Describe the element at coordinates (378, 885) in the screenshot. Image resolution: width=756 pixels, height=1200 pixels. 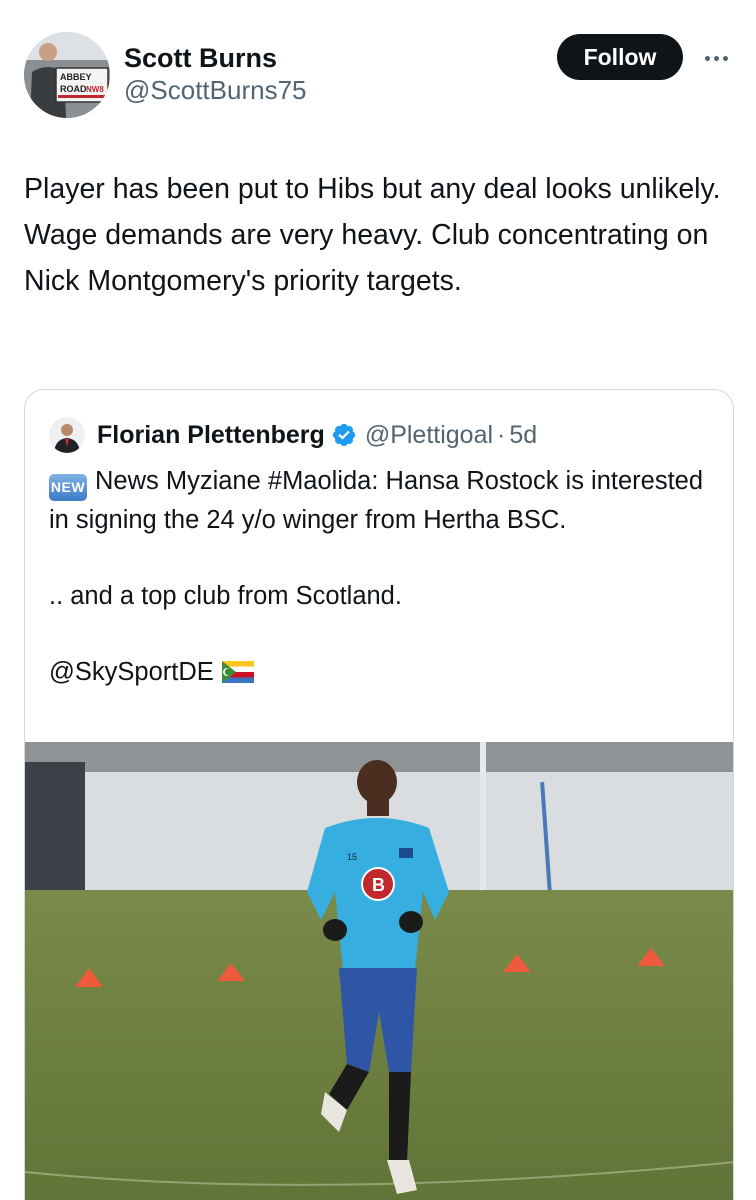
I see `svg-text: B` at that location.